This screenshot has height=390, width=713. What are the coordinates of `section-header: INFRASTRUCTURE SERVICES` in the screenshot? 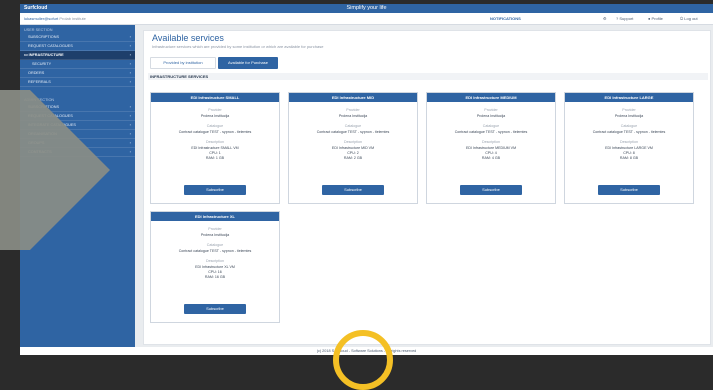 It's located at (428, 76).